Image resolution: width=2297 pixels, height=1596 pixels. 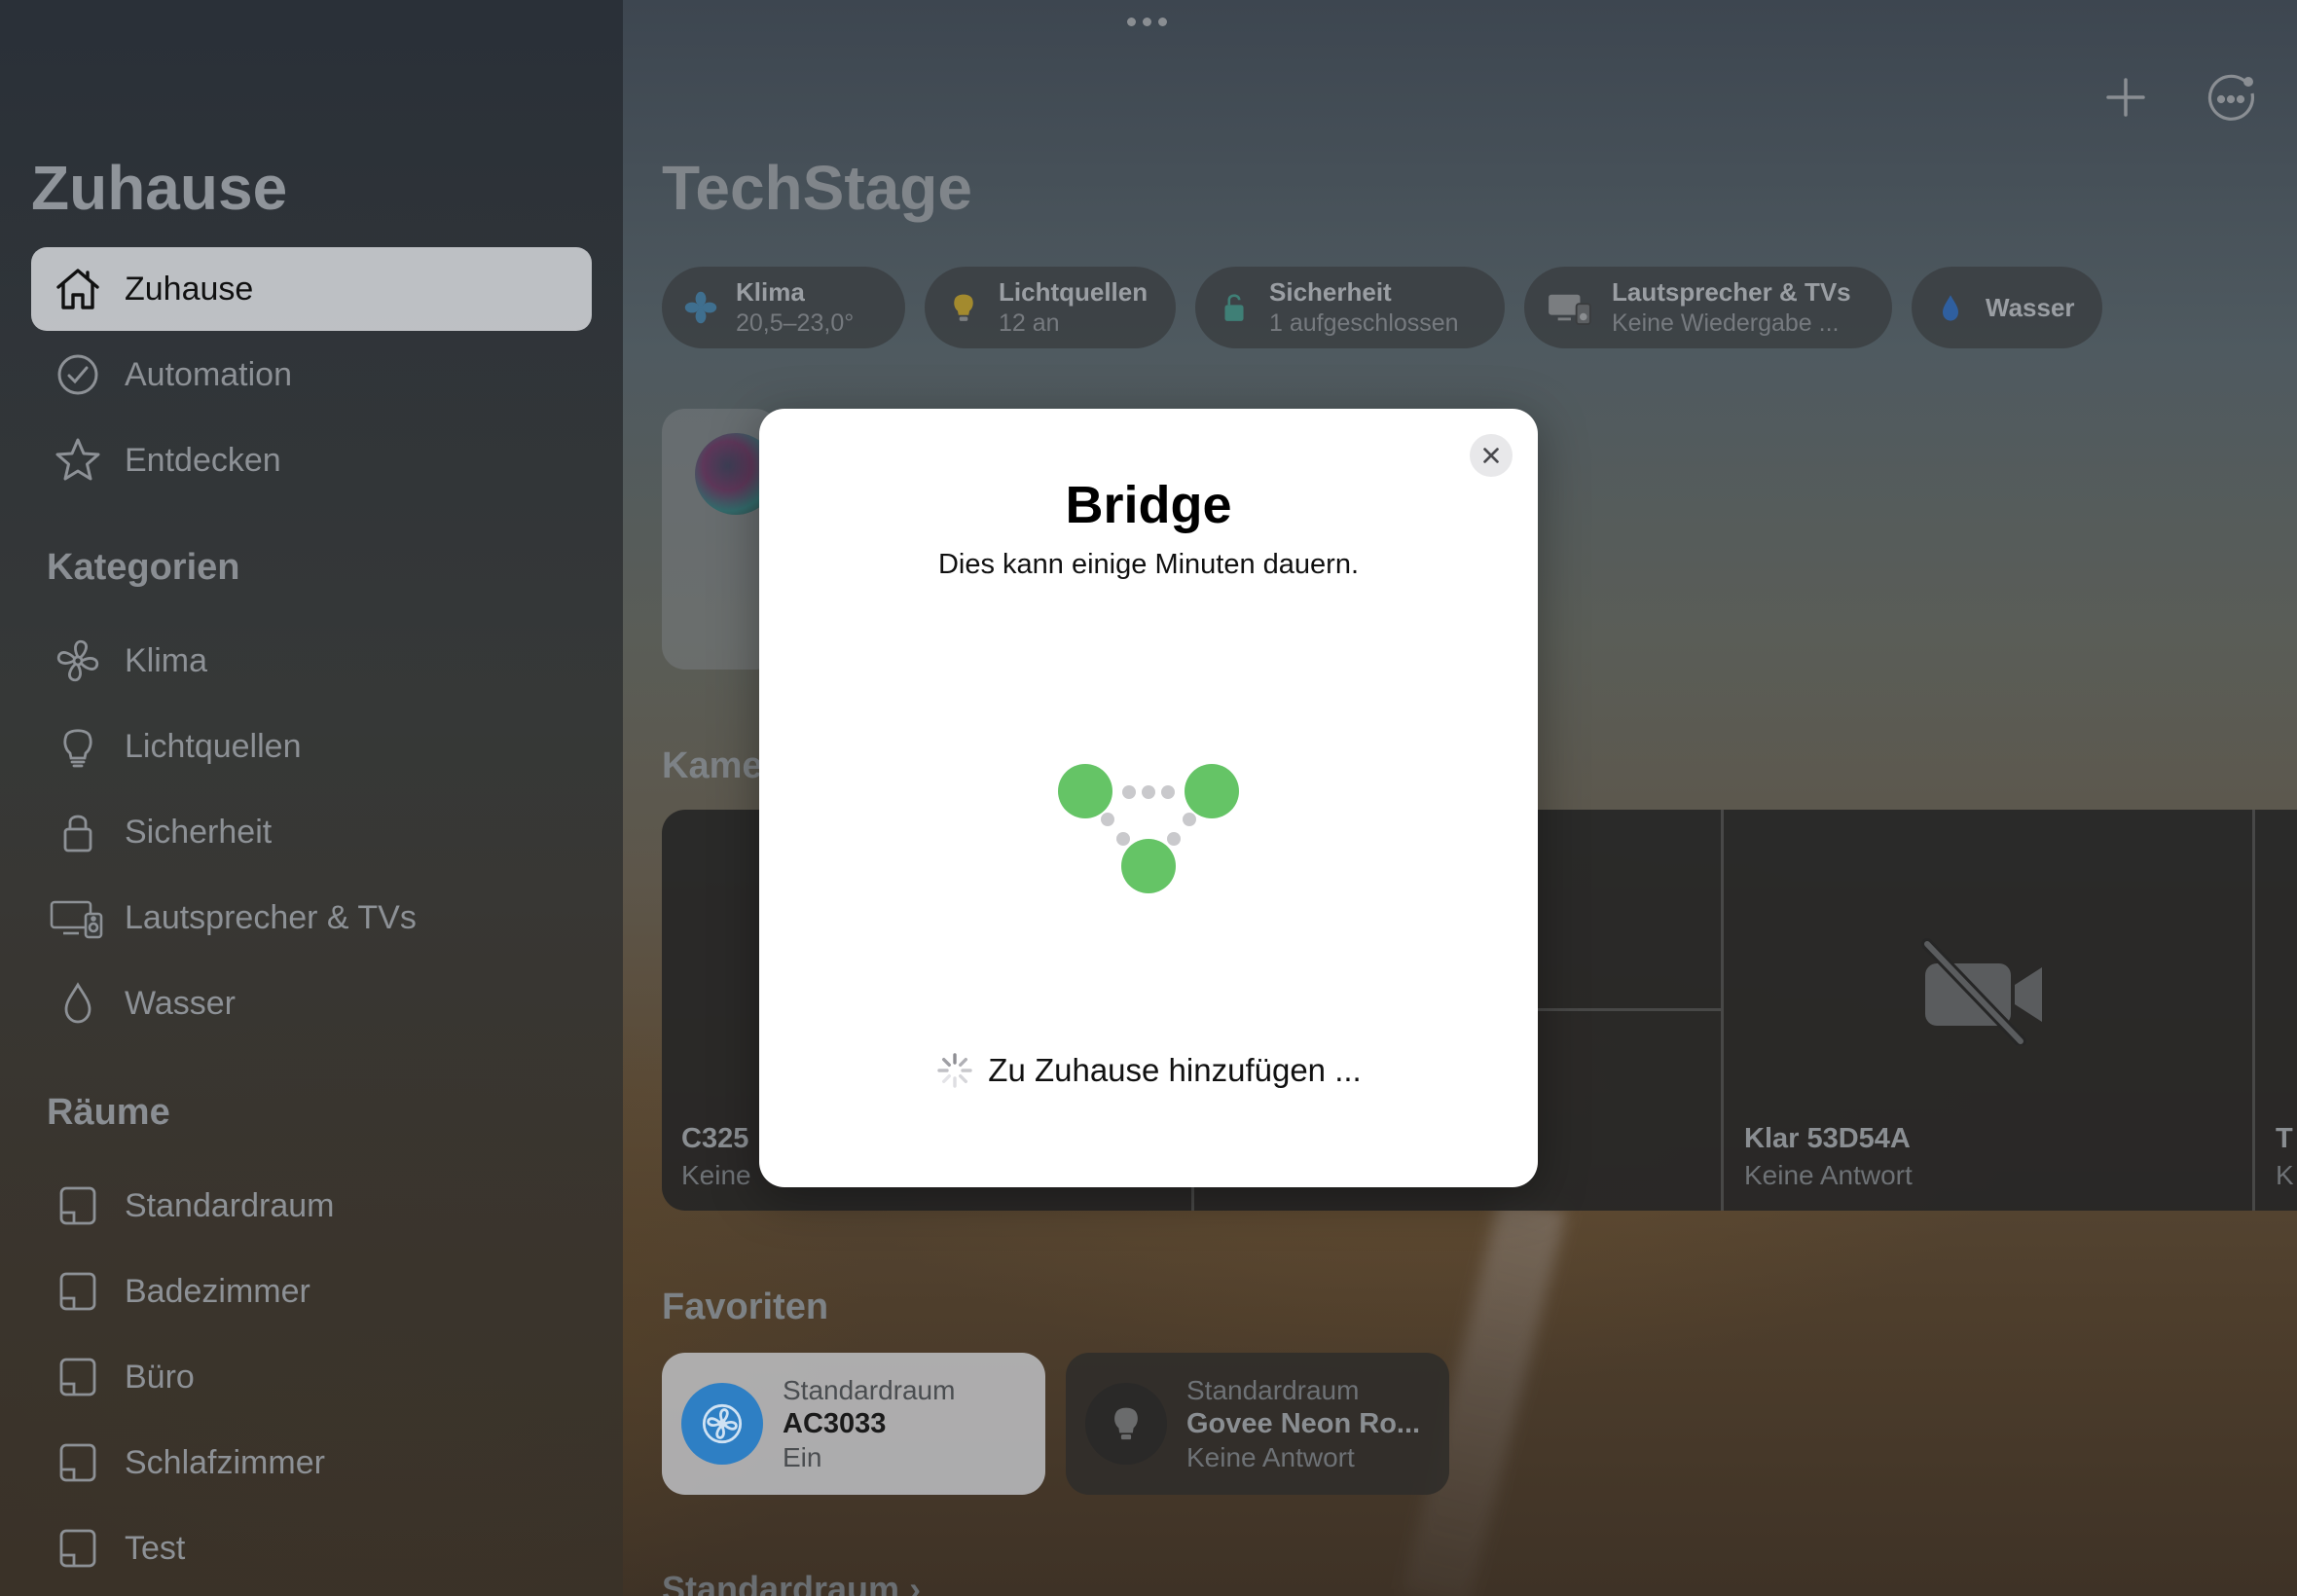 I want to click on more-options-icon, so click(x=2231, y=97).